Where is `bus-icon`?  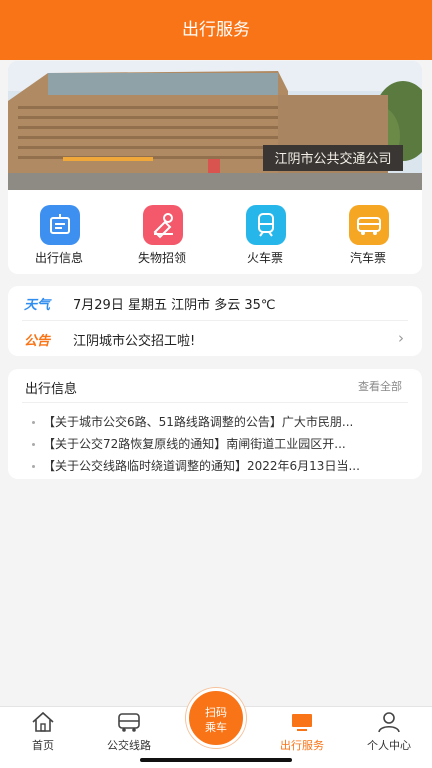
bus-icon is located at coordinates (369, 225).